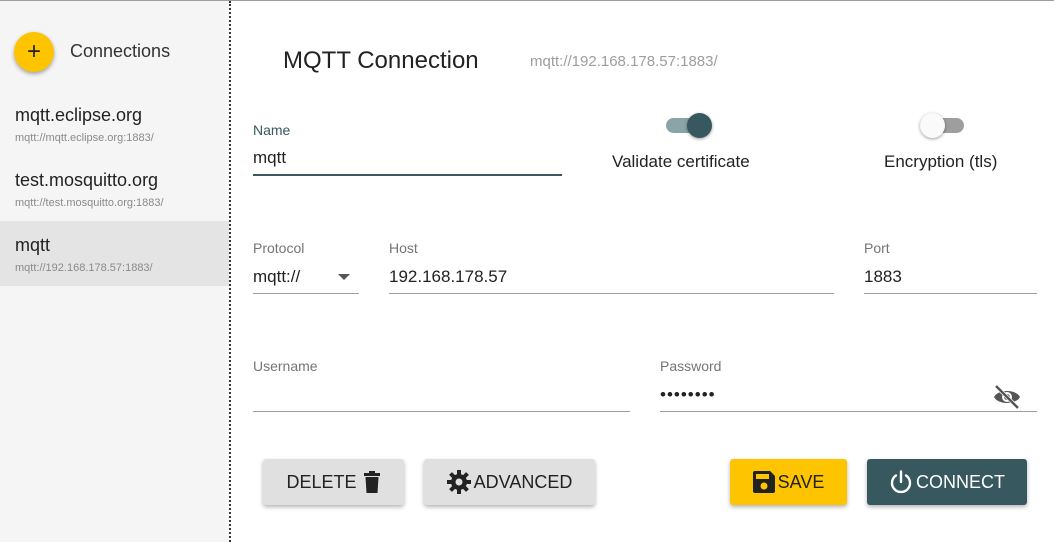 The width and height of the screenshot is (1054, 542). I want to click on advanced-button-label: ADVANCED, so click(523, 481).